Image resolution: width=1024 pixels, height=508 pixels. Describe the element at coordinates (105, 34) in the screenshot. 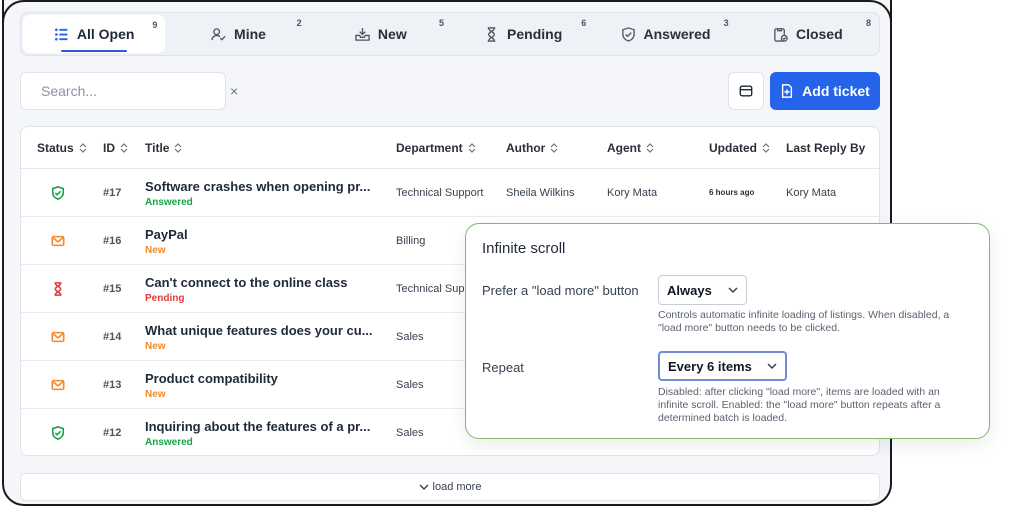

I see `tab-label: All Open` at that location.